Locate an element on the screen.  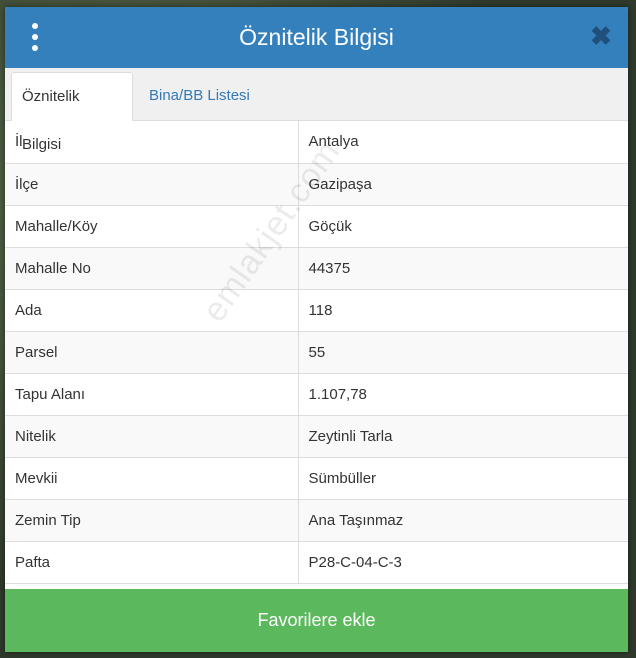
attribute-value: Ana Taşınmaz is located at coordinates (463, 520).